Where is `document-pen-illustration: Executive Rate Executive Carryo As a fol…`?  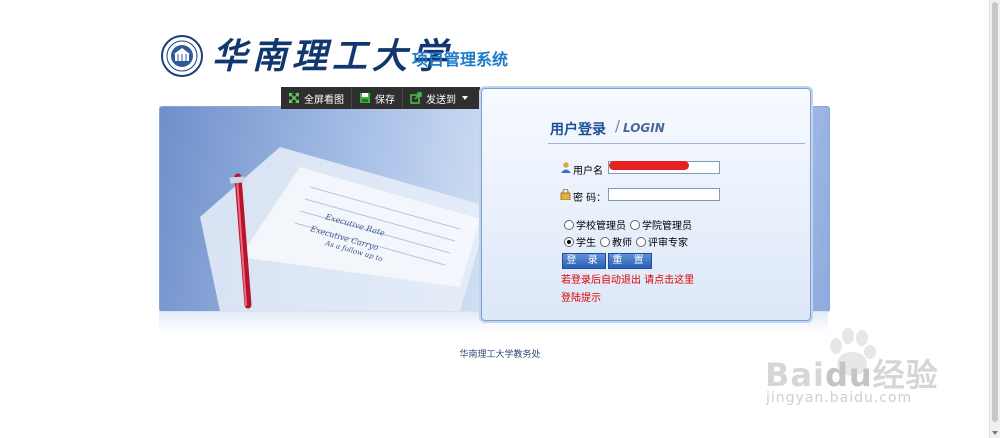 document-pen-illustration: Executive Rate Executive Carryo As a fol… is located at coordinates (345, 229).